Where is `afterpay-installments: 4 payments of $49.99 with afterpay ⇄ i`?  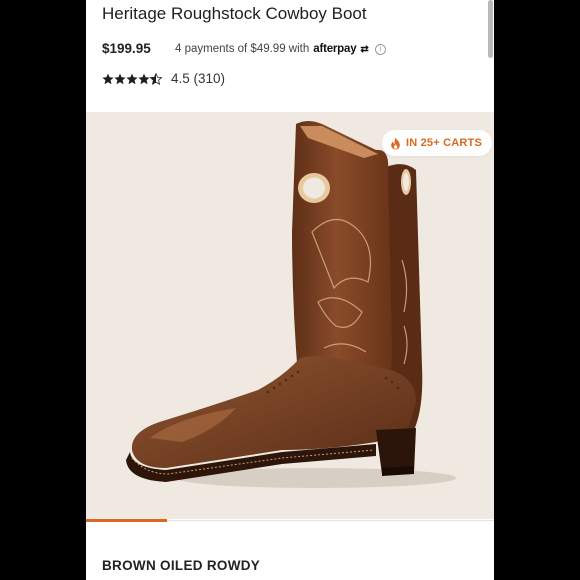 afterpay-installments: 4 payments of $49.99 with afterpay ⇄ i is located at coordinates (280, 49).